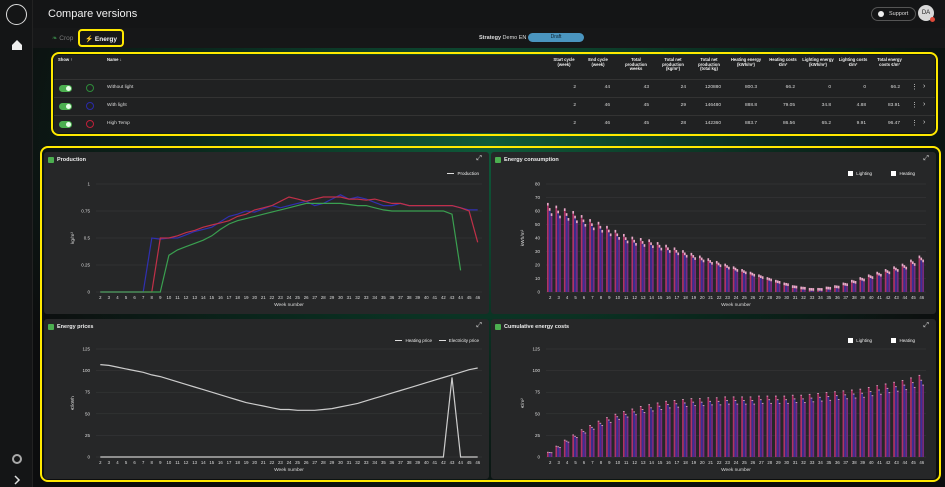 The width and height of the screenshot is (945, 487). I want to click on row-cost: 96.47, so click(893, 123).